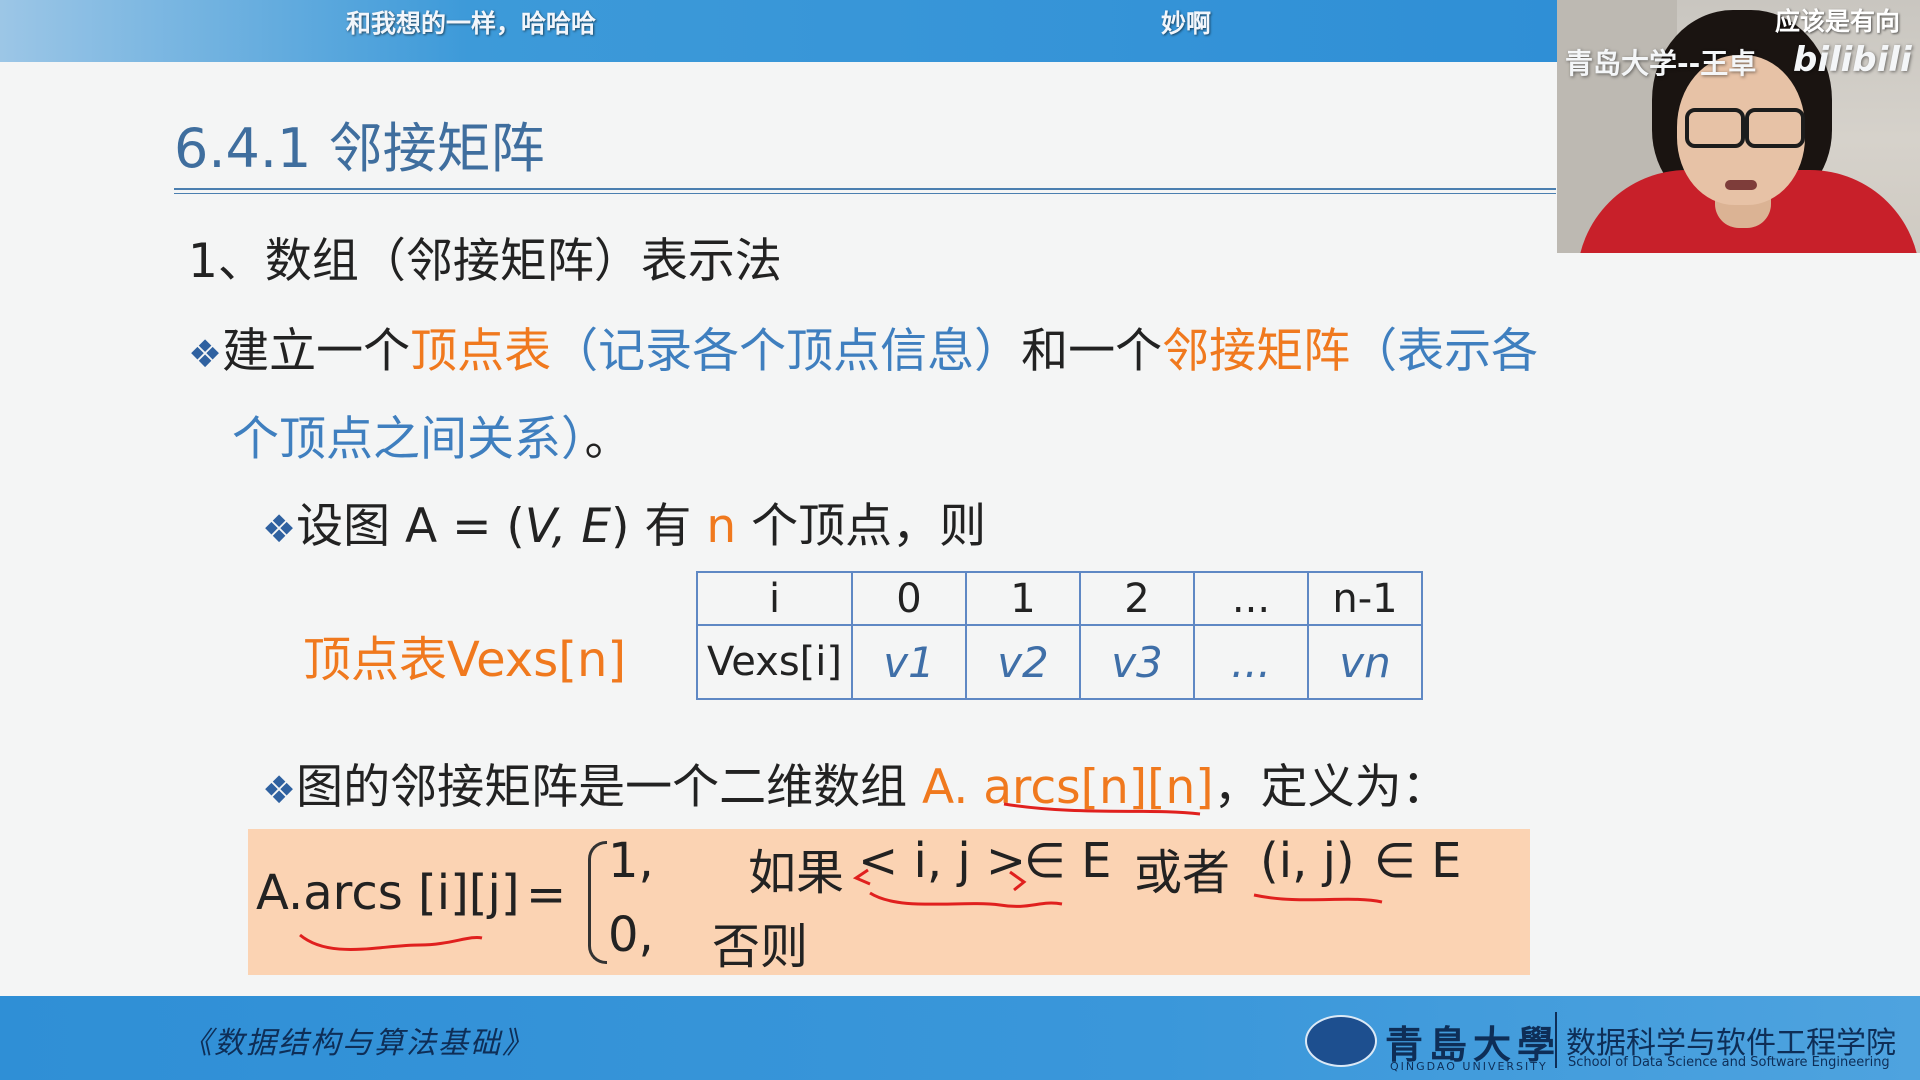 The width and height of the screenshot is (1920, 1080). What do you see at coordinates (1469, 1066) in the screenshot?
I see `university-name-en: QINGDAO UNIVERSITY` at bounding box center [1469, 1066].